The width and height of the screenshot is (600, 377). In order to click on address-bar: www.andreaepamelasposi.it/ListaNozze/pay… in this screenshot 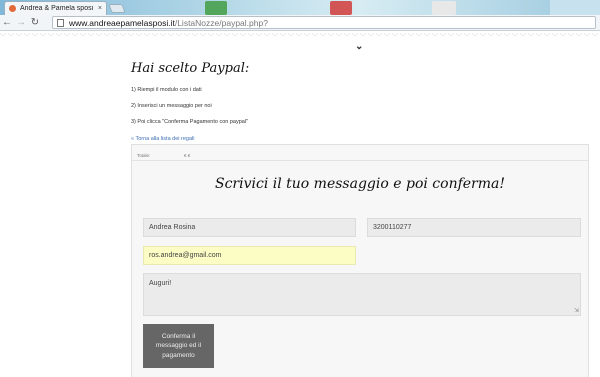, I will do `click(324, 22)`.